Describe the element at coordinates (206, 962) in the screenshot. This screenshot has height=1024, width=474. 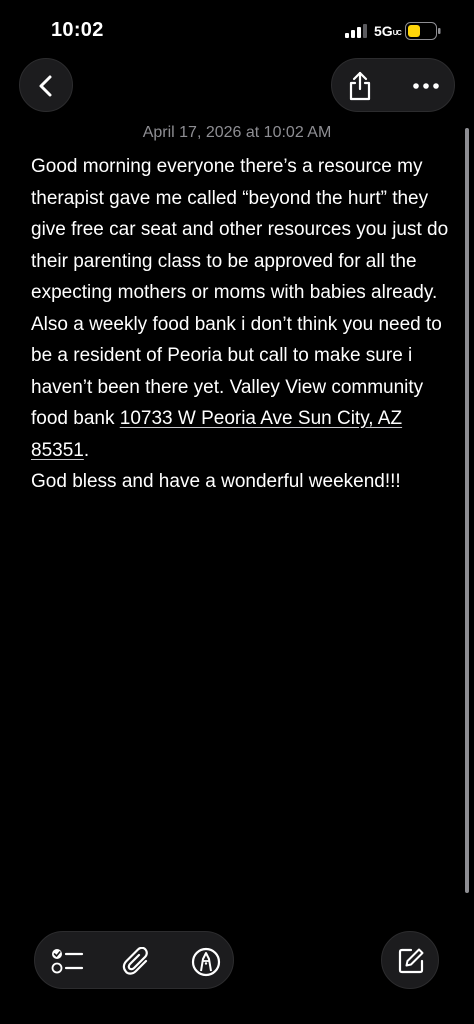
I see `markup-pen-icon` at that location.